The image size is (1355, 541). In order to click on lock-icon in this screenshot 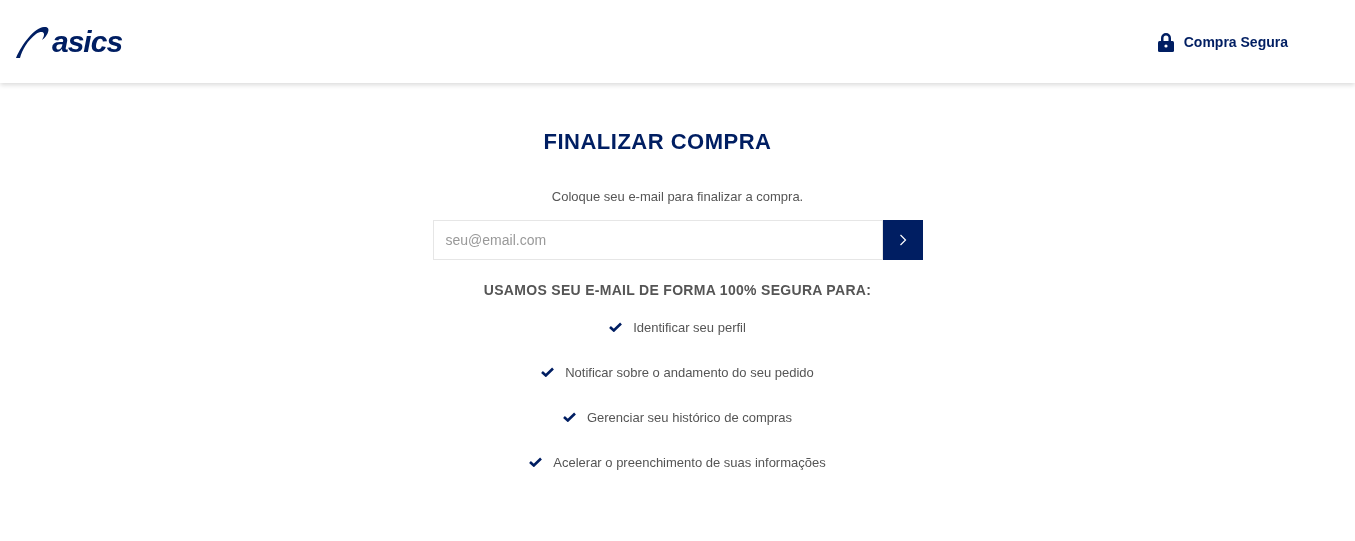, I will do `click(1165, 41)`.